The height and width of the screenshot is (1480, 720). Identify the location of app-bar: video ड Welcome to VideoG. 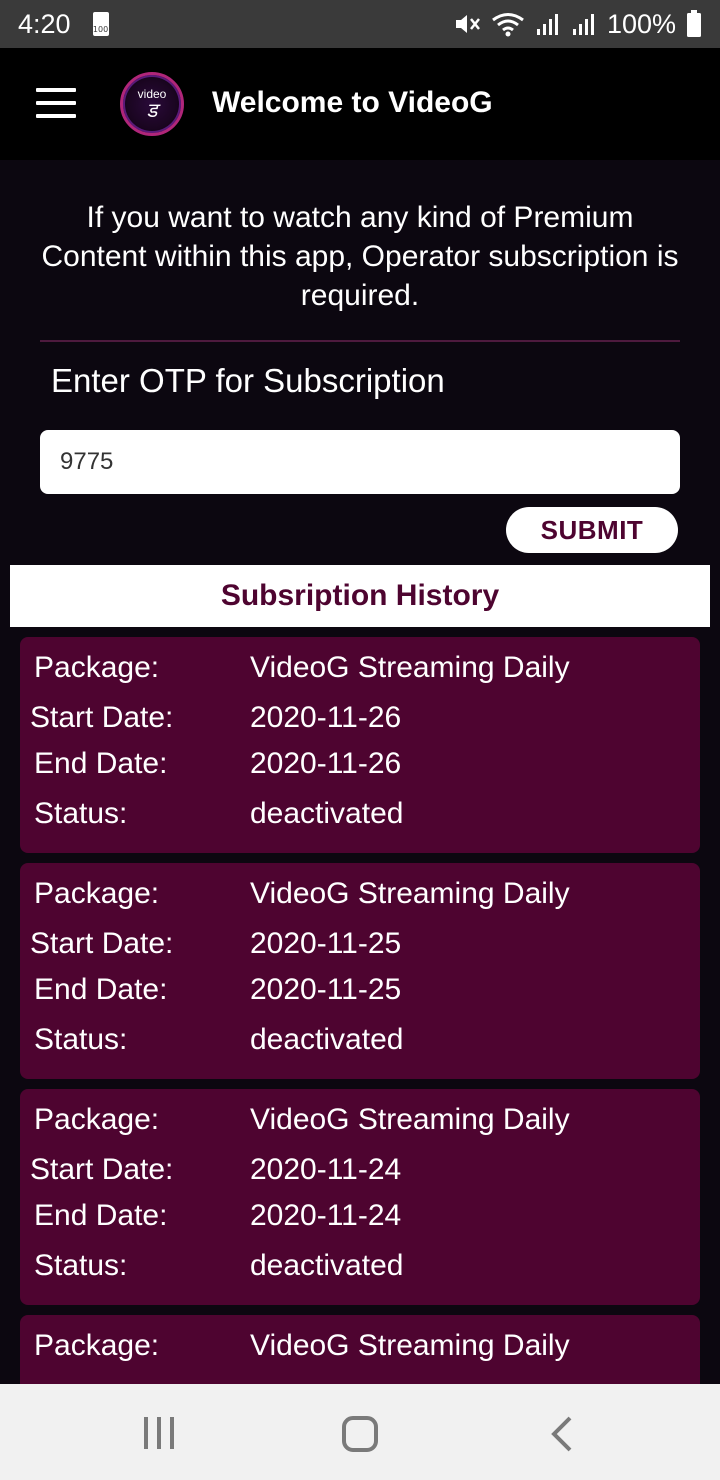
(360, 104).